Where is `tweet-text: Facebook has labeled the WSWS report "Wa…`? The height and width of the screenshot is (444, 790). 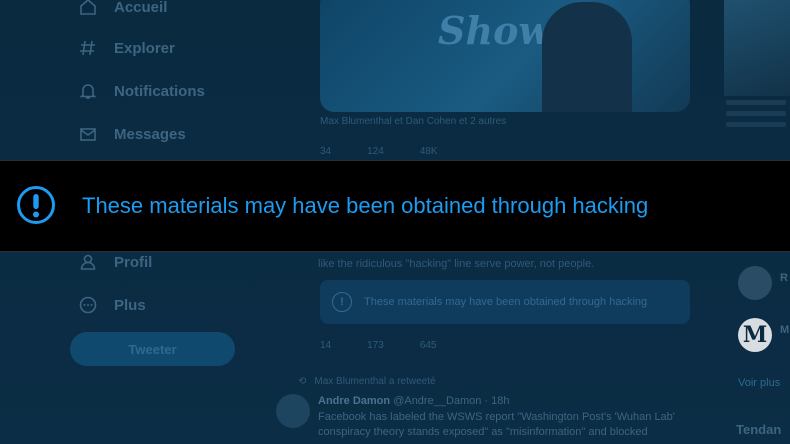
tweet-text: Facebook has labeled the WSWS report "Wa… is located at coordinates (496, 424).